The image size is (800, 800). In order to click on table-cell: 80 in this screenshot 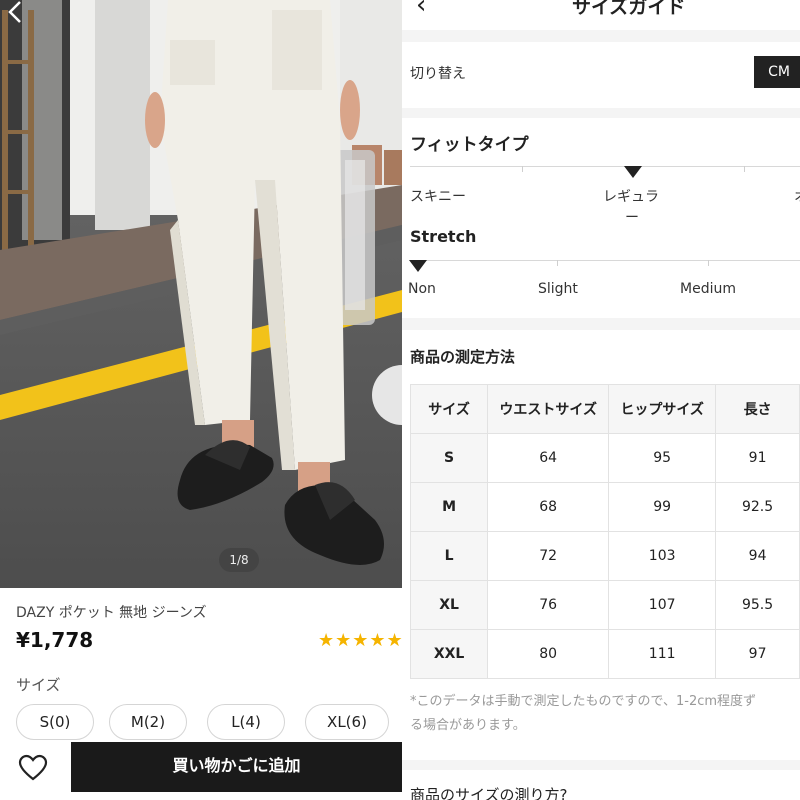, I will do `click(548, 654)`.